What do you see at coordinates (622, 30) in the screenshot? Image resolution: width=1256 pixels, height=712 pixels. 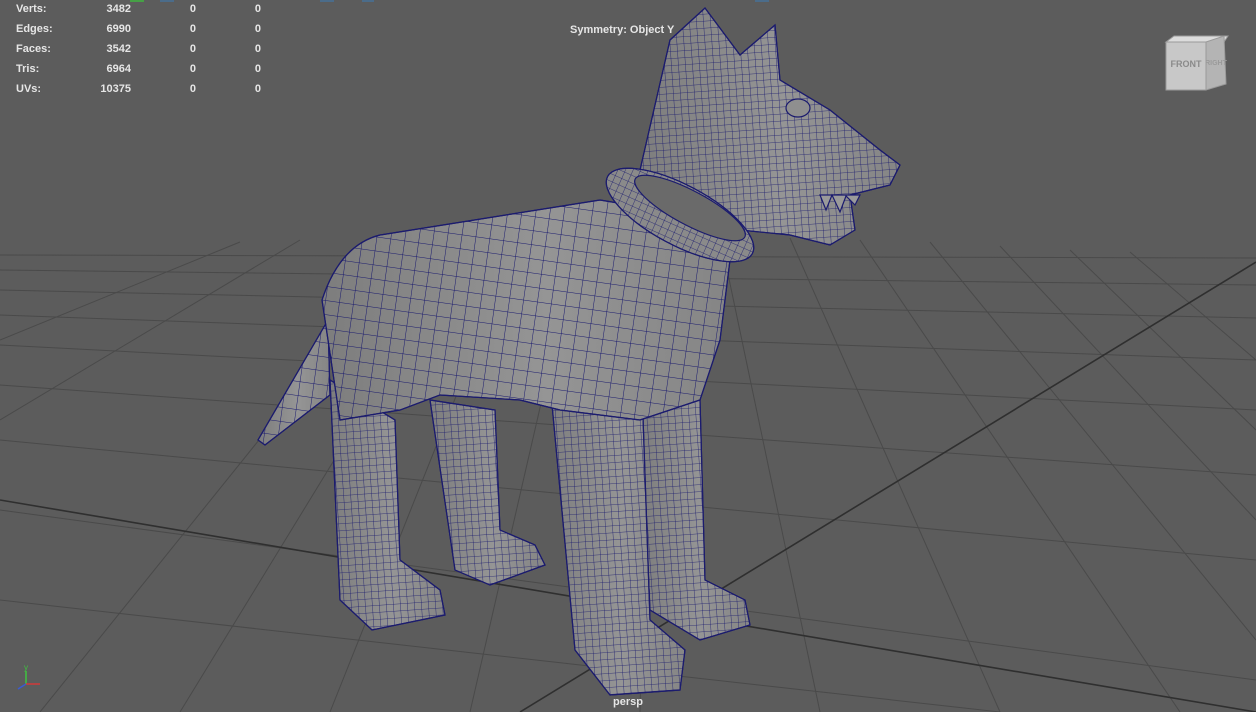 I see `symmetry-status: Symmetry: Object Y` at bounding box center [622, 30].